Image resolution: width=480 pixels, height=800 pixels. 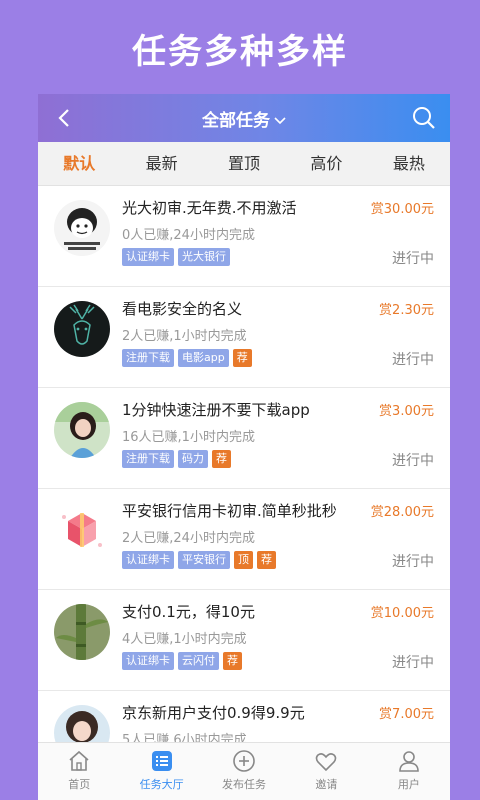 I want to click on nav-label: 邀请, so click(x=326, y=784).